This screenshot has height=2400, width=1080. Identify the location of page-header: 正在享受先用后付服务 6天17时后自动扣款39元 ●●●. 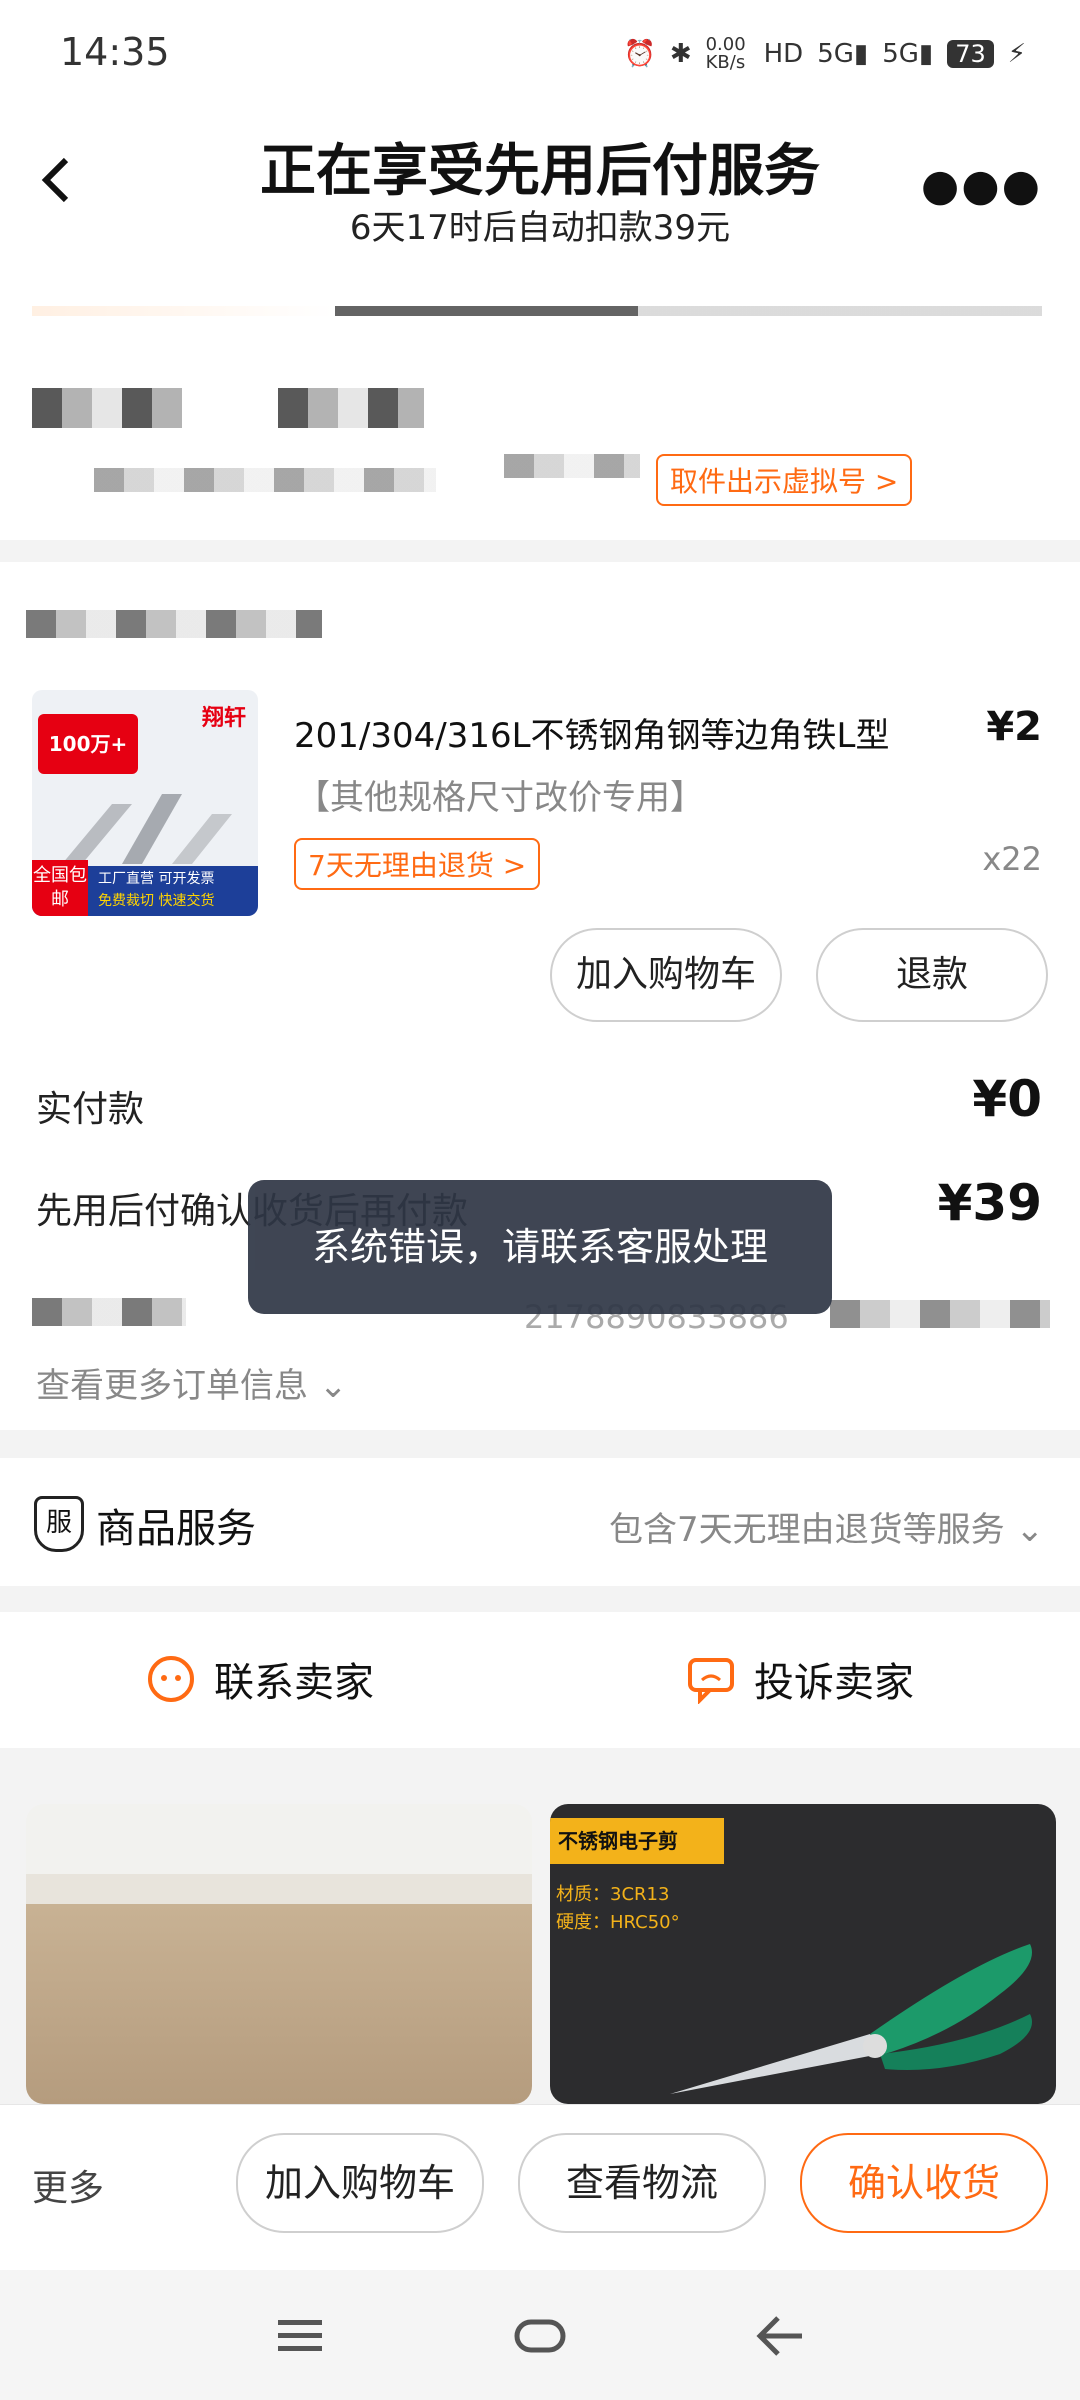
(540, 190).